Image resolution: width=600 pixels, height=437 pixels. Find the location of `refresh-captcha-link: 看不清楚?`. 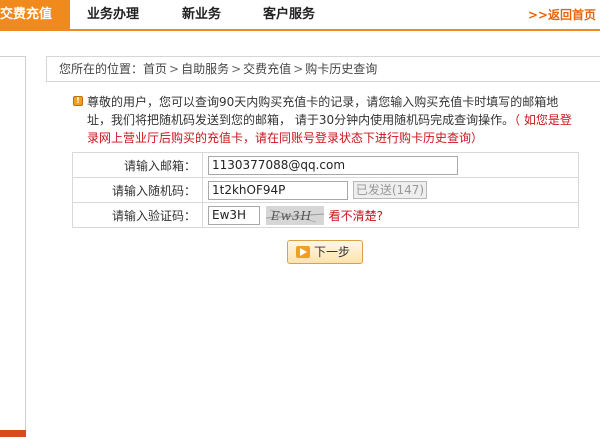

refresh-captcha-link: 看不清楚? is located at coordinates (356, 216).